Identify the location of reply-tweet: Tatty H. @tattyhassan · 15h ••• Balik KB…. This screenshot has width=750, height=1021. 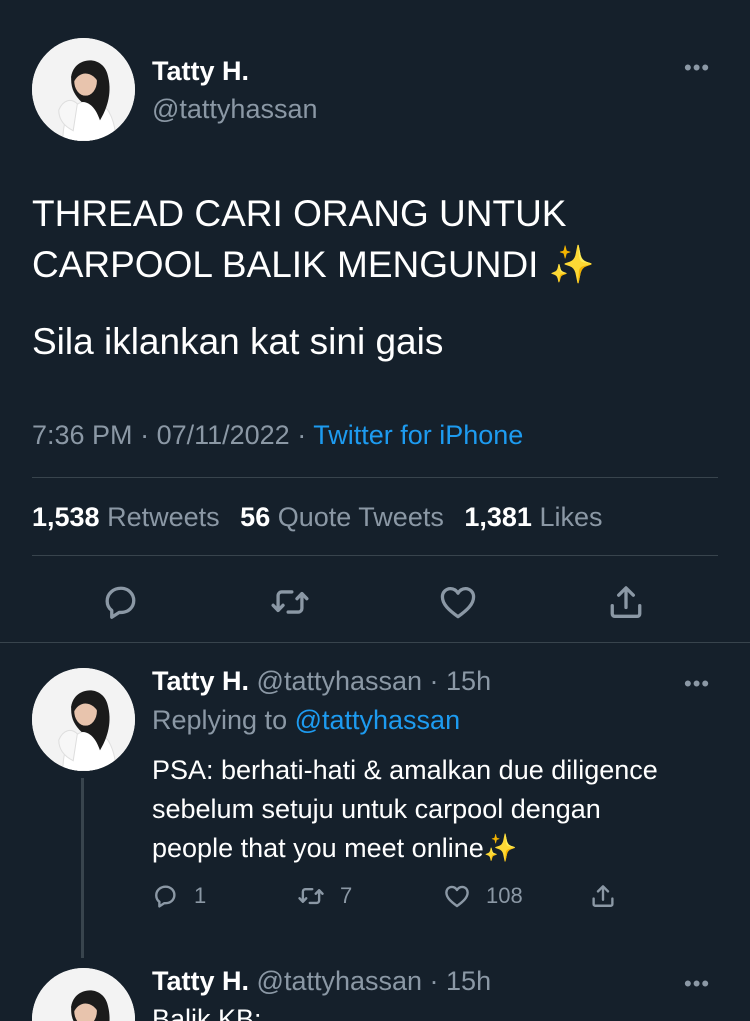
(375, 994).